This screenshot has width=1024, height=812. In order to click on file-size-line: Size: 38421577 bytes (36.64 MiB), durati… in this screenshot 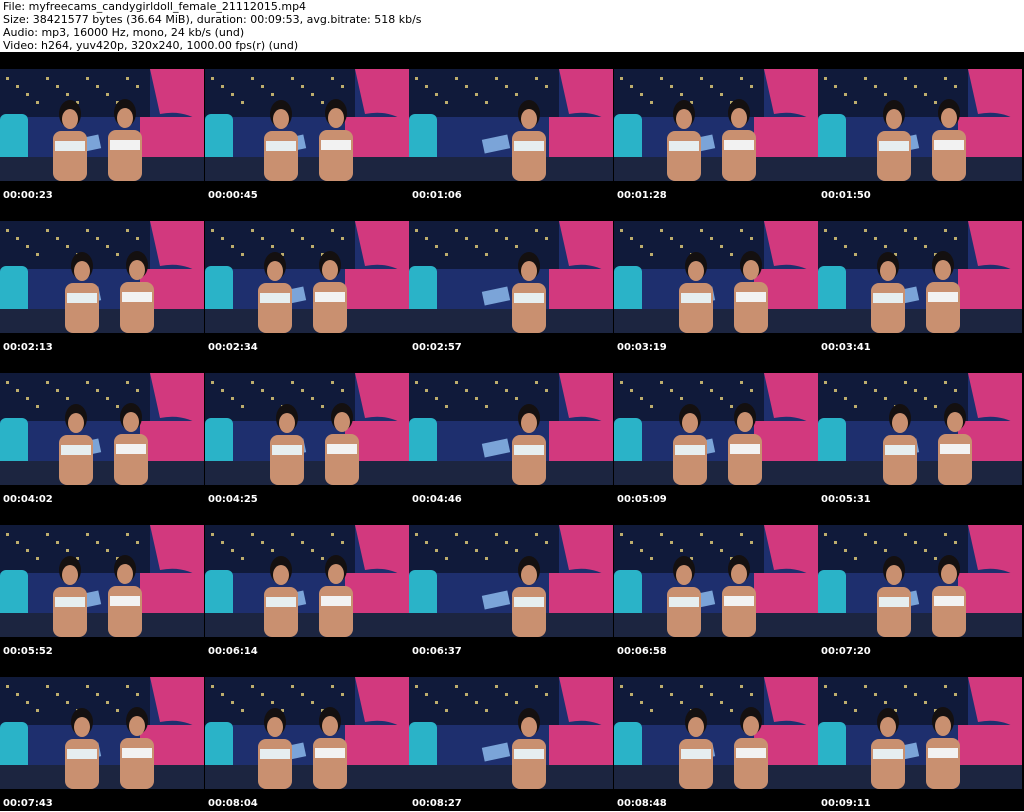, I will do `click(212, 19)`.